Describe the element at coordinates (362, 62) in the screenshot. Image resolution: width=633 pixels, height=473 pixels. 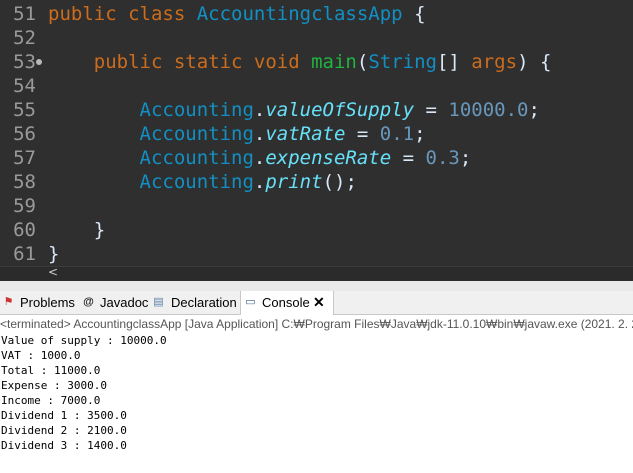
I see `code-token: (` at that location.